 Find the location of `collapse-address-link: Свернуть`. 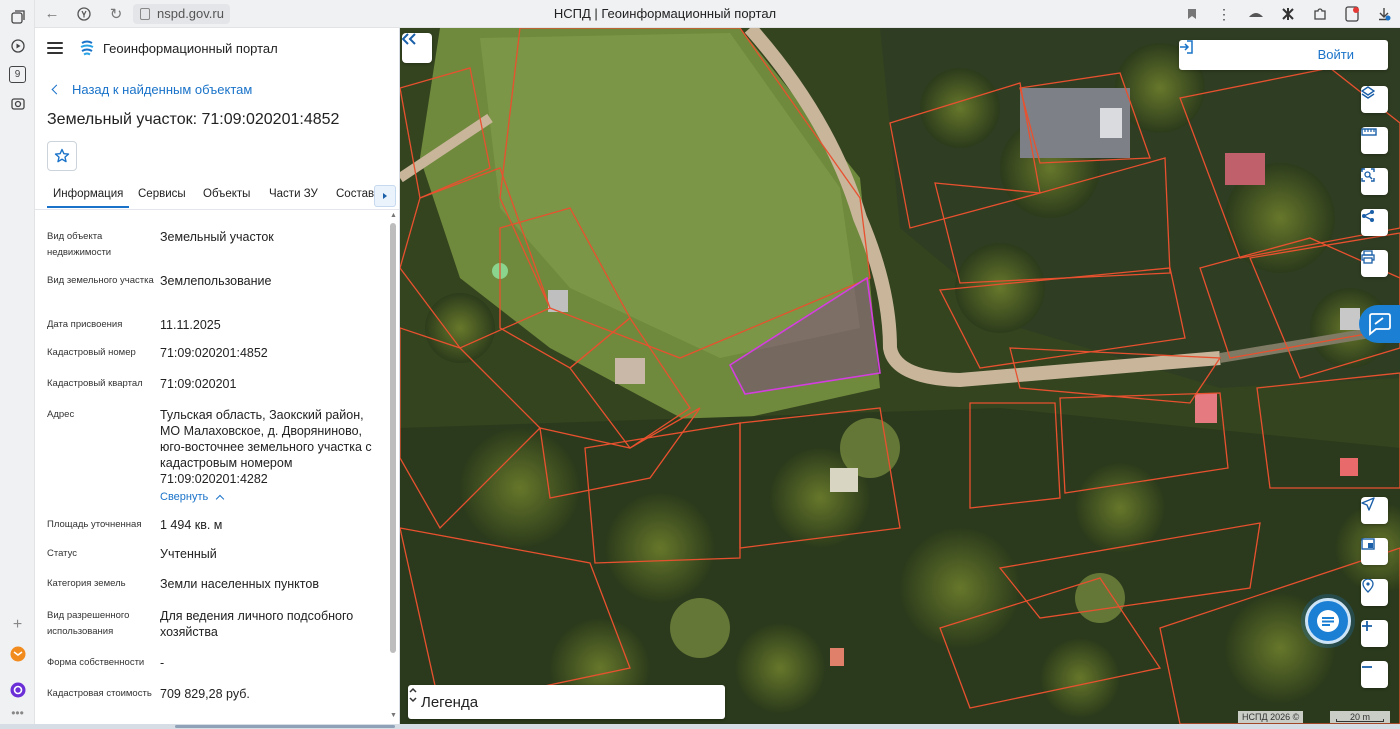

collapse-address-link: Свернуть is located at coordinates (192, 497).